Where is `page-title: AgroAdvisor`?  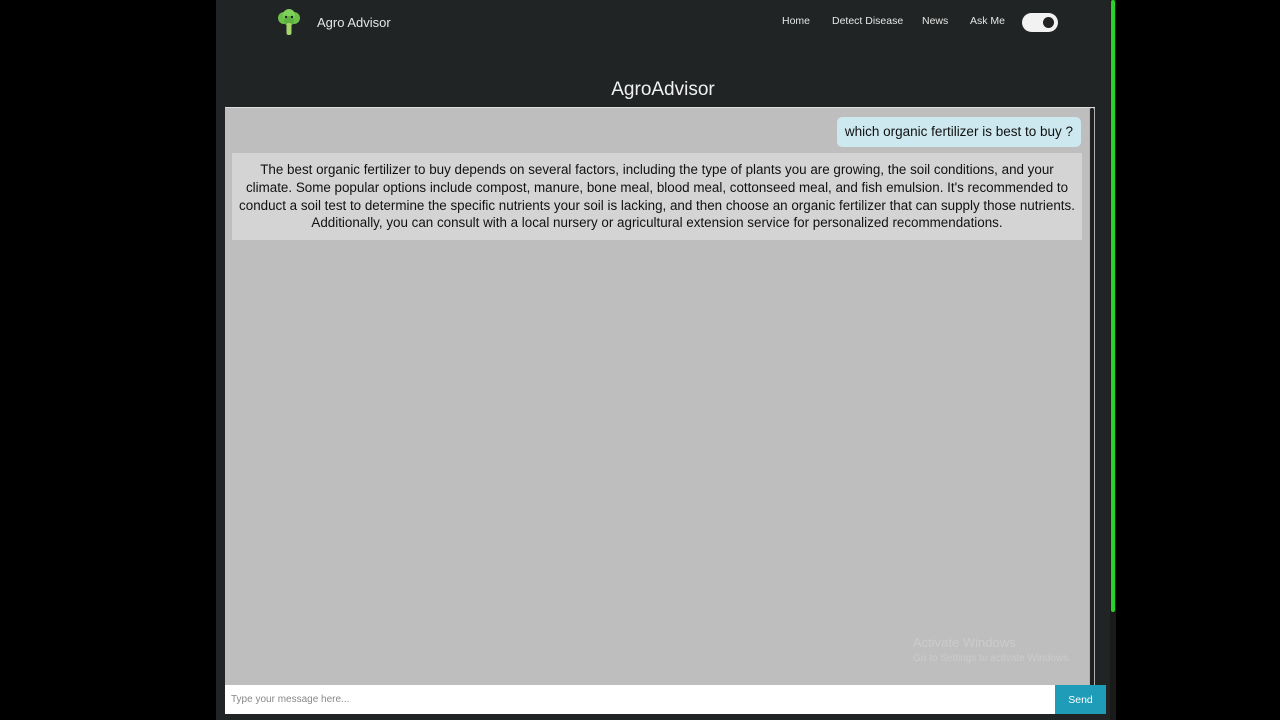
page-title: AgroAdvisor is located at coordinates (663, 89).